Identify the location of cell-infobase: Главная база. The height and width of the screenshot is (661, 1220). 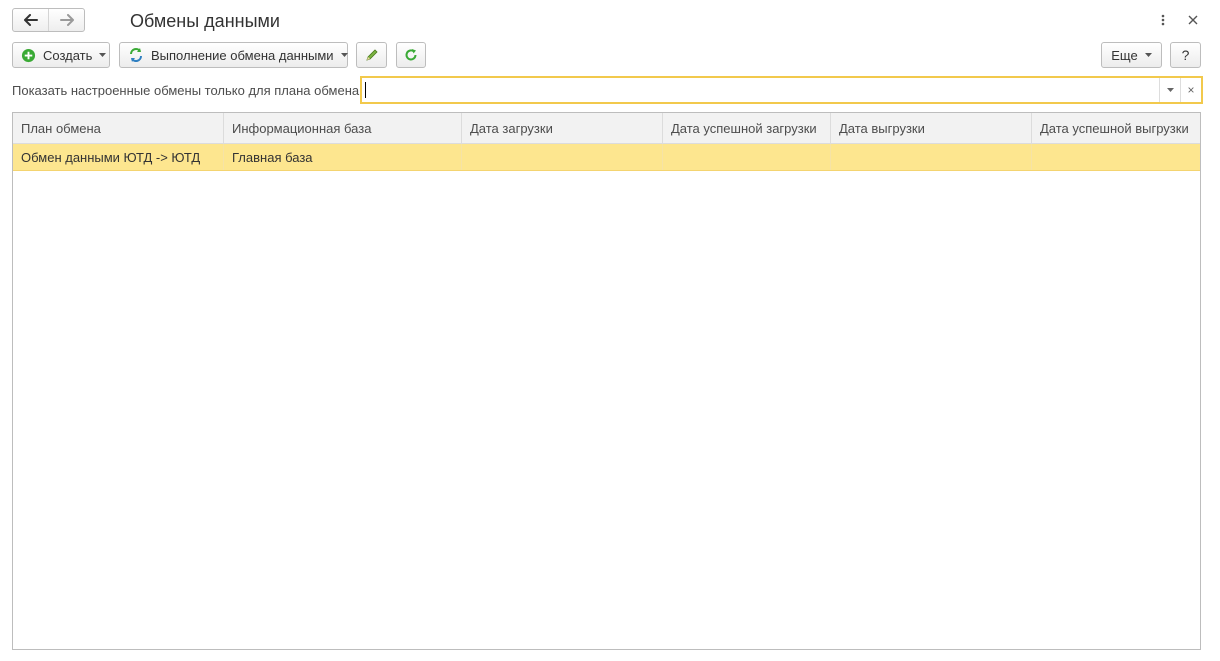
(343, 157).